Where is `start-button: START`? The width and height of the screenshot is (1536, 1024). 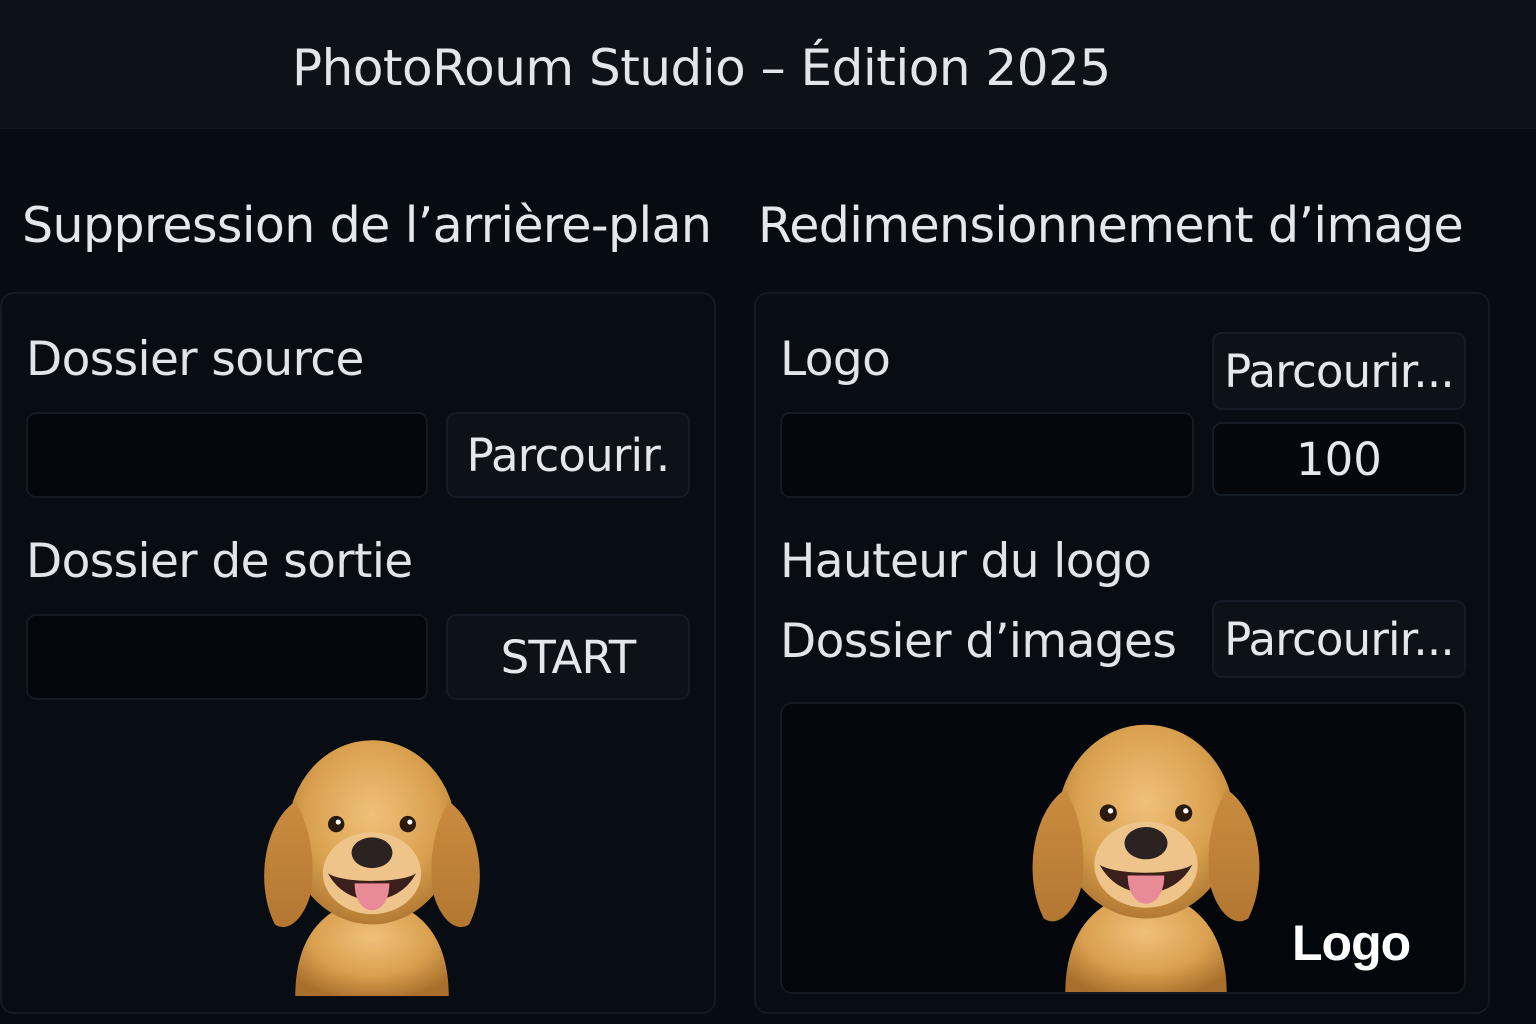 start-button: START is located at coordinates (568, 657).